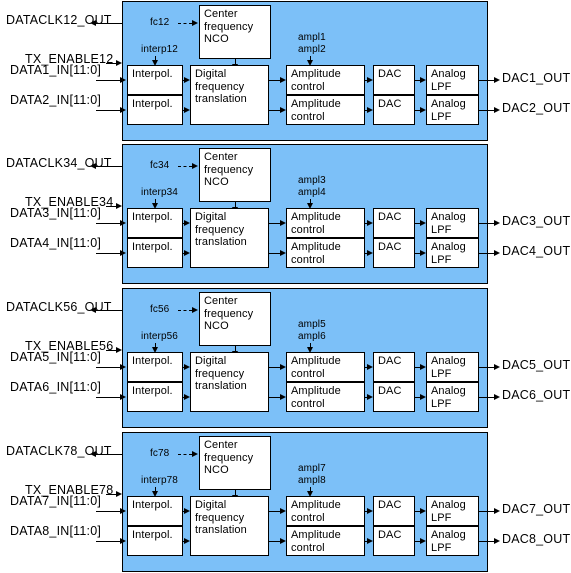  I want to click on dac-out-label-b-ch78: DAC8_OUT, so click(536, 539).